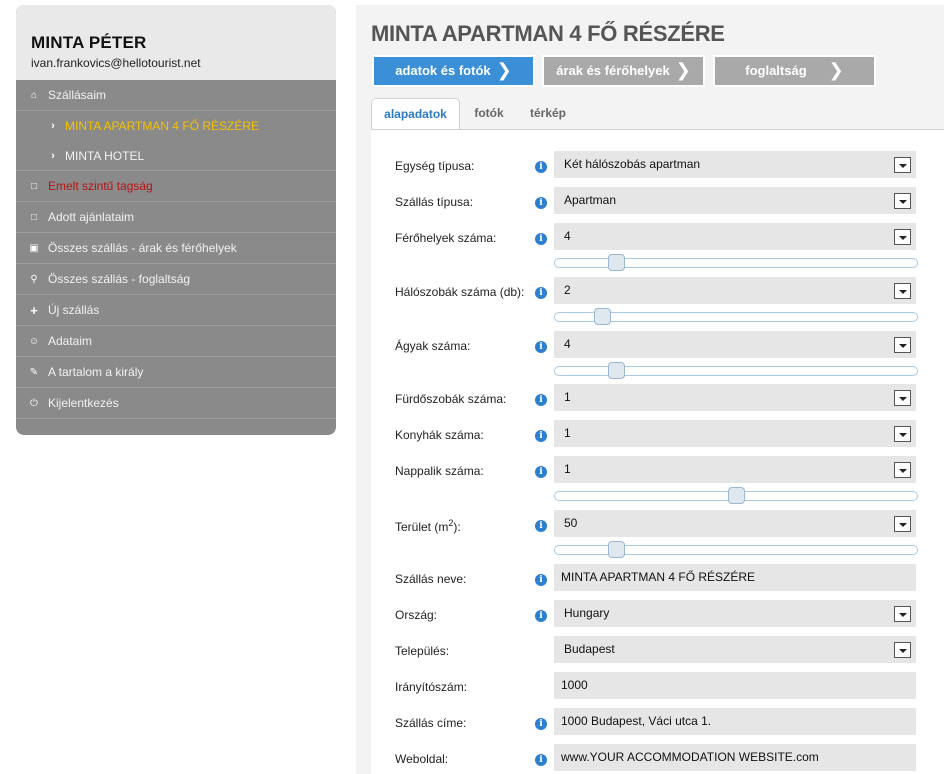 Image resolution: width=944 pixels, height=774 pixels. I want to click on field-label: Férőhelyek száma:, so click(446, 238).